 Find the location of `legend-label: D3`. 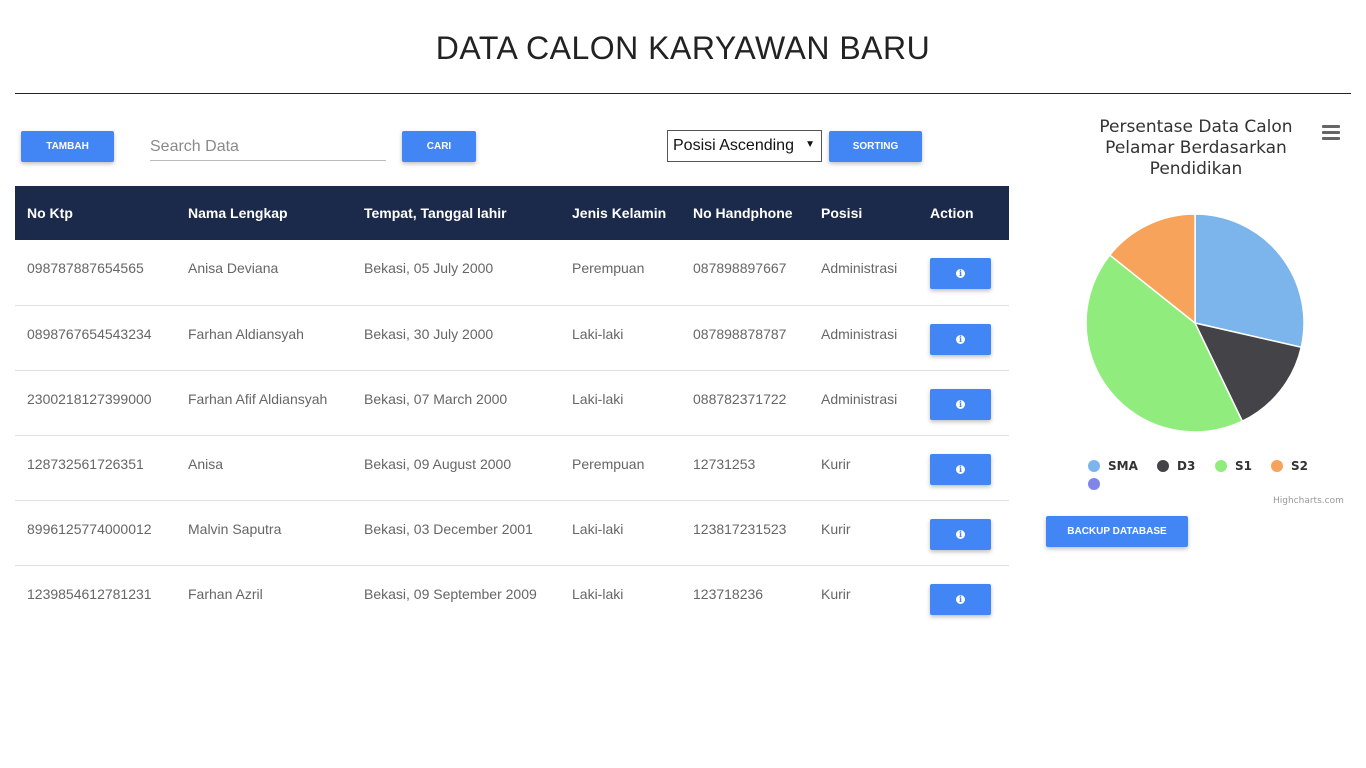

legend-label: D3 is located at coordinates (1186, 466).